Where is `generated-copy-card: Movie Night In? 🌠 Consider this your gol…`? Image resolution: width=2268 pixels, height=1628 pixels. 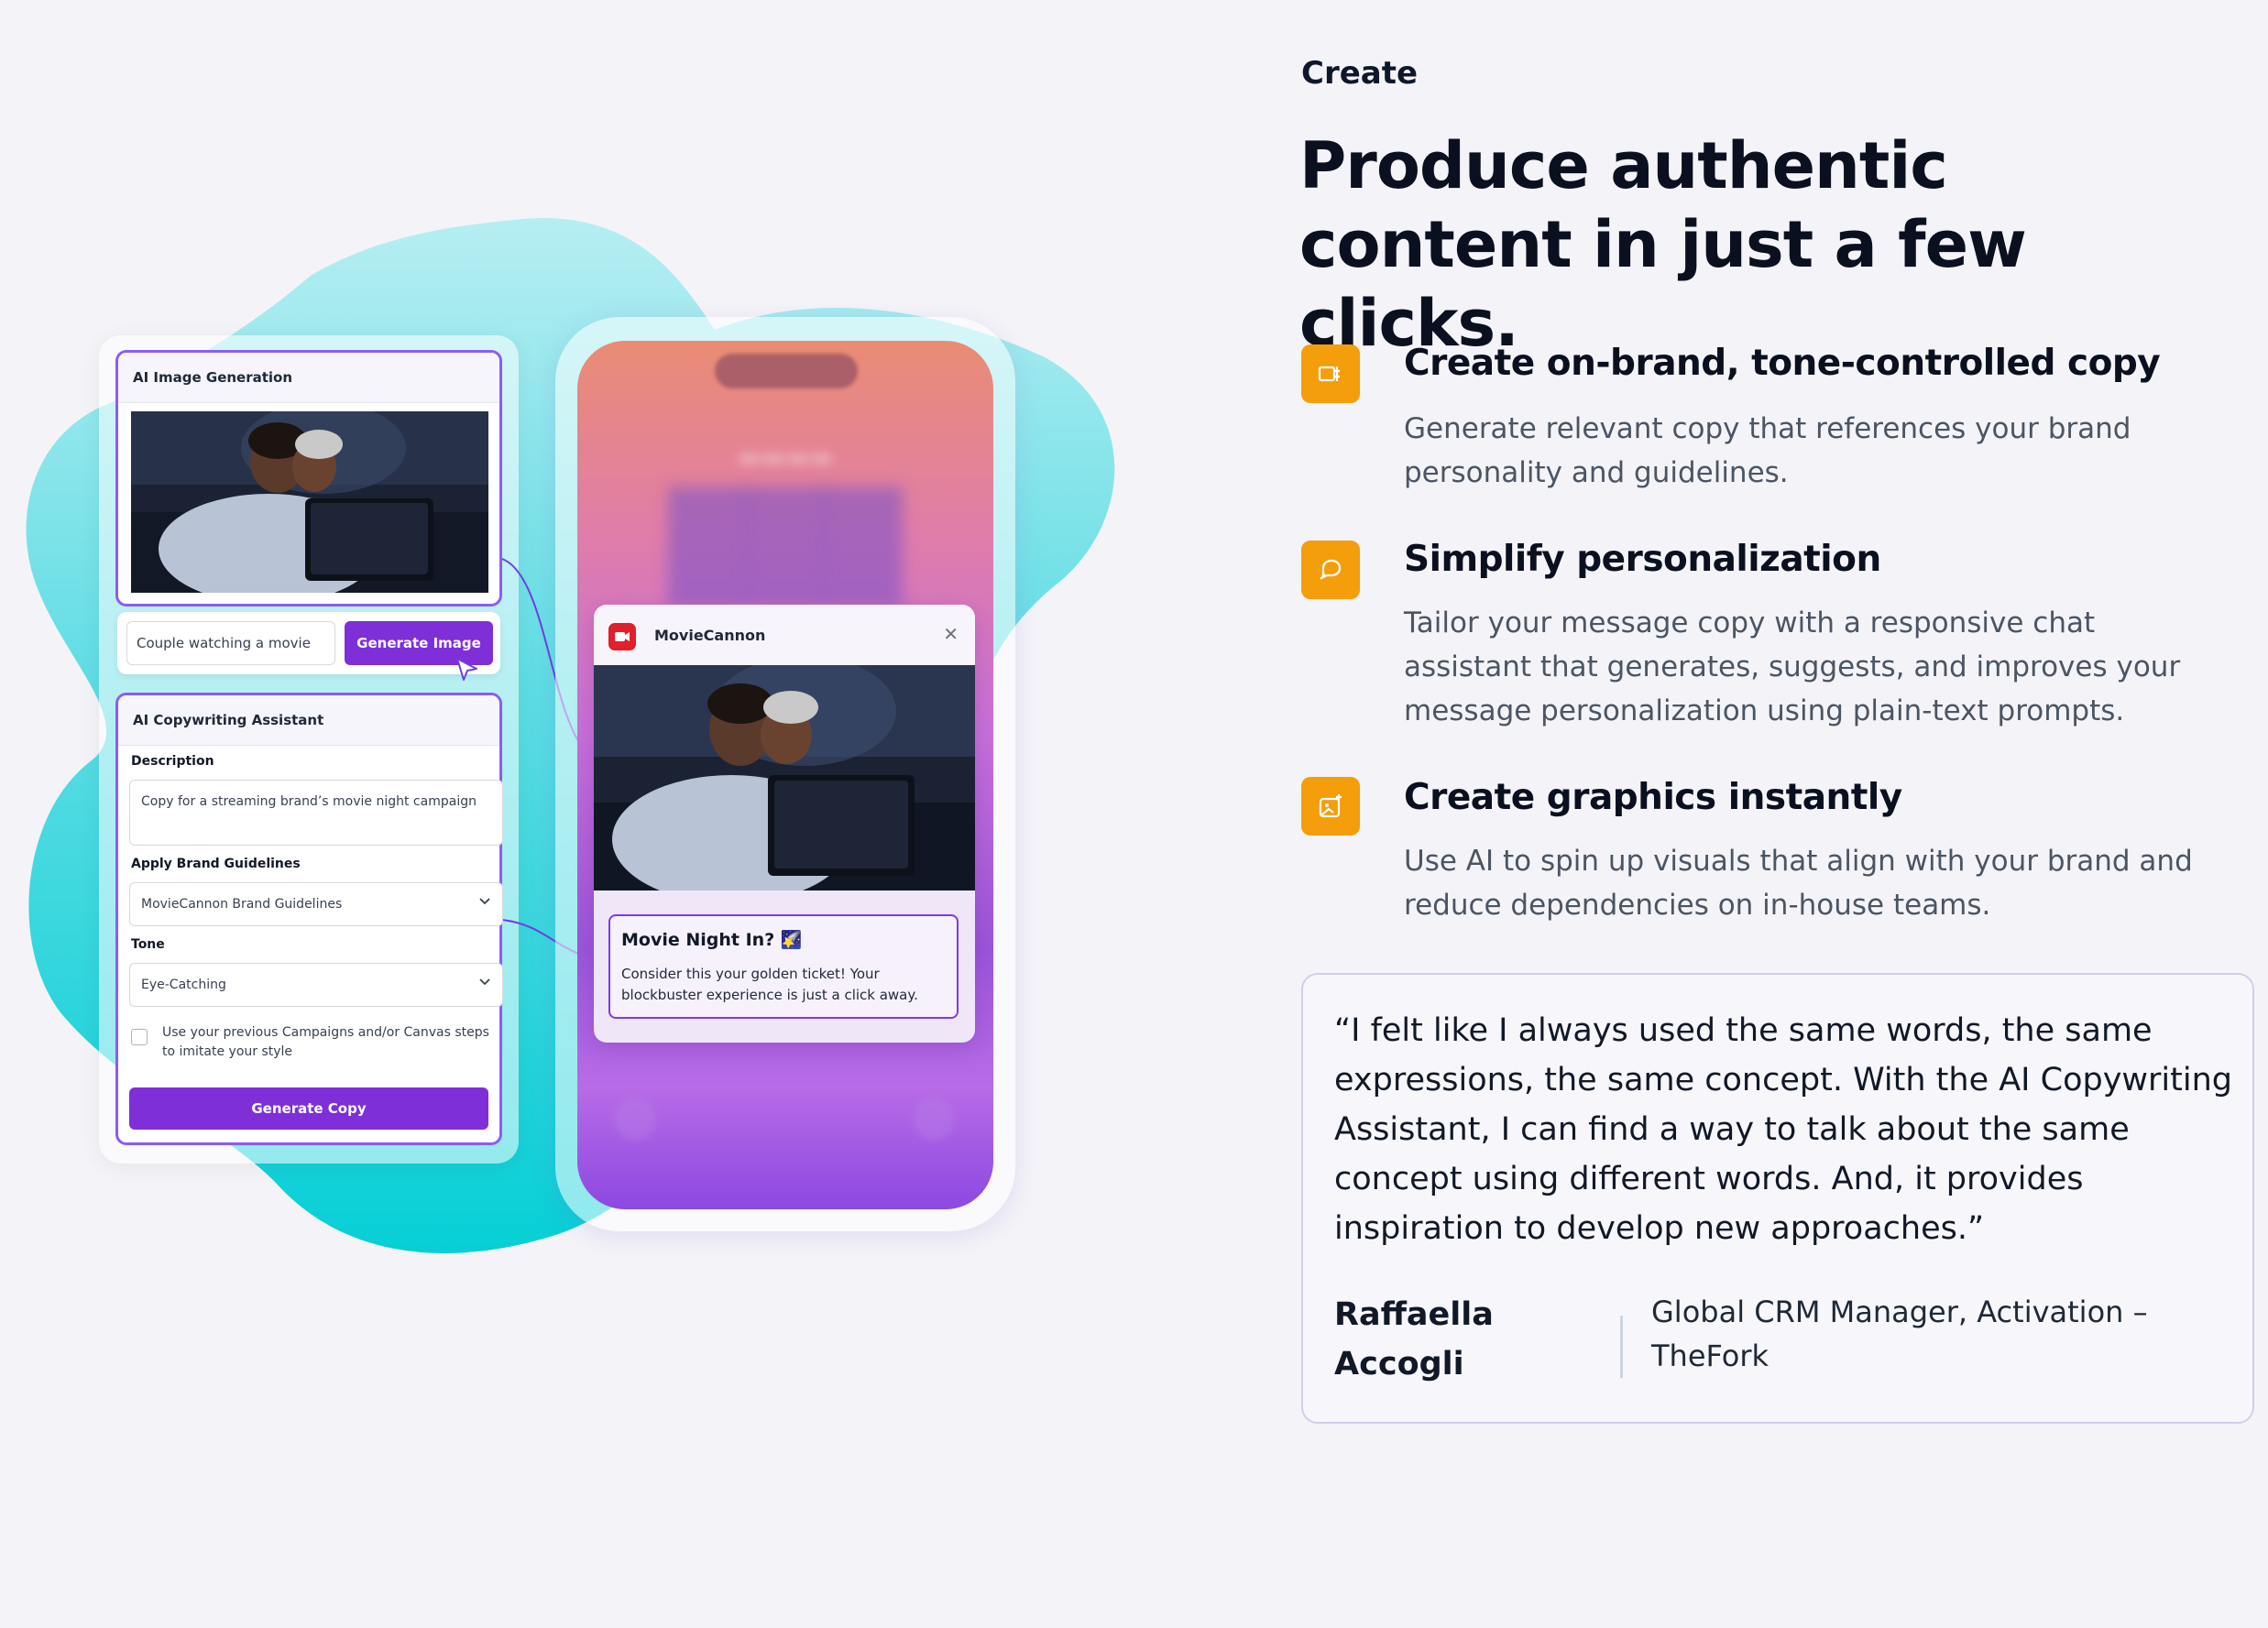 generated-copy-card: Movie Night In? 🌠 Consider this your gol… is located at coordinates (783, 967).